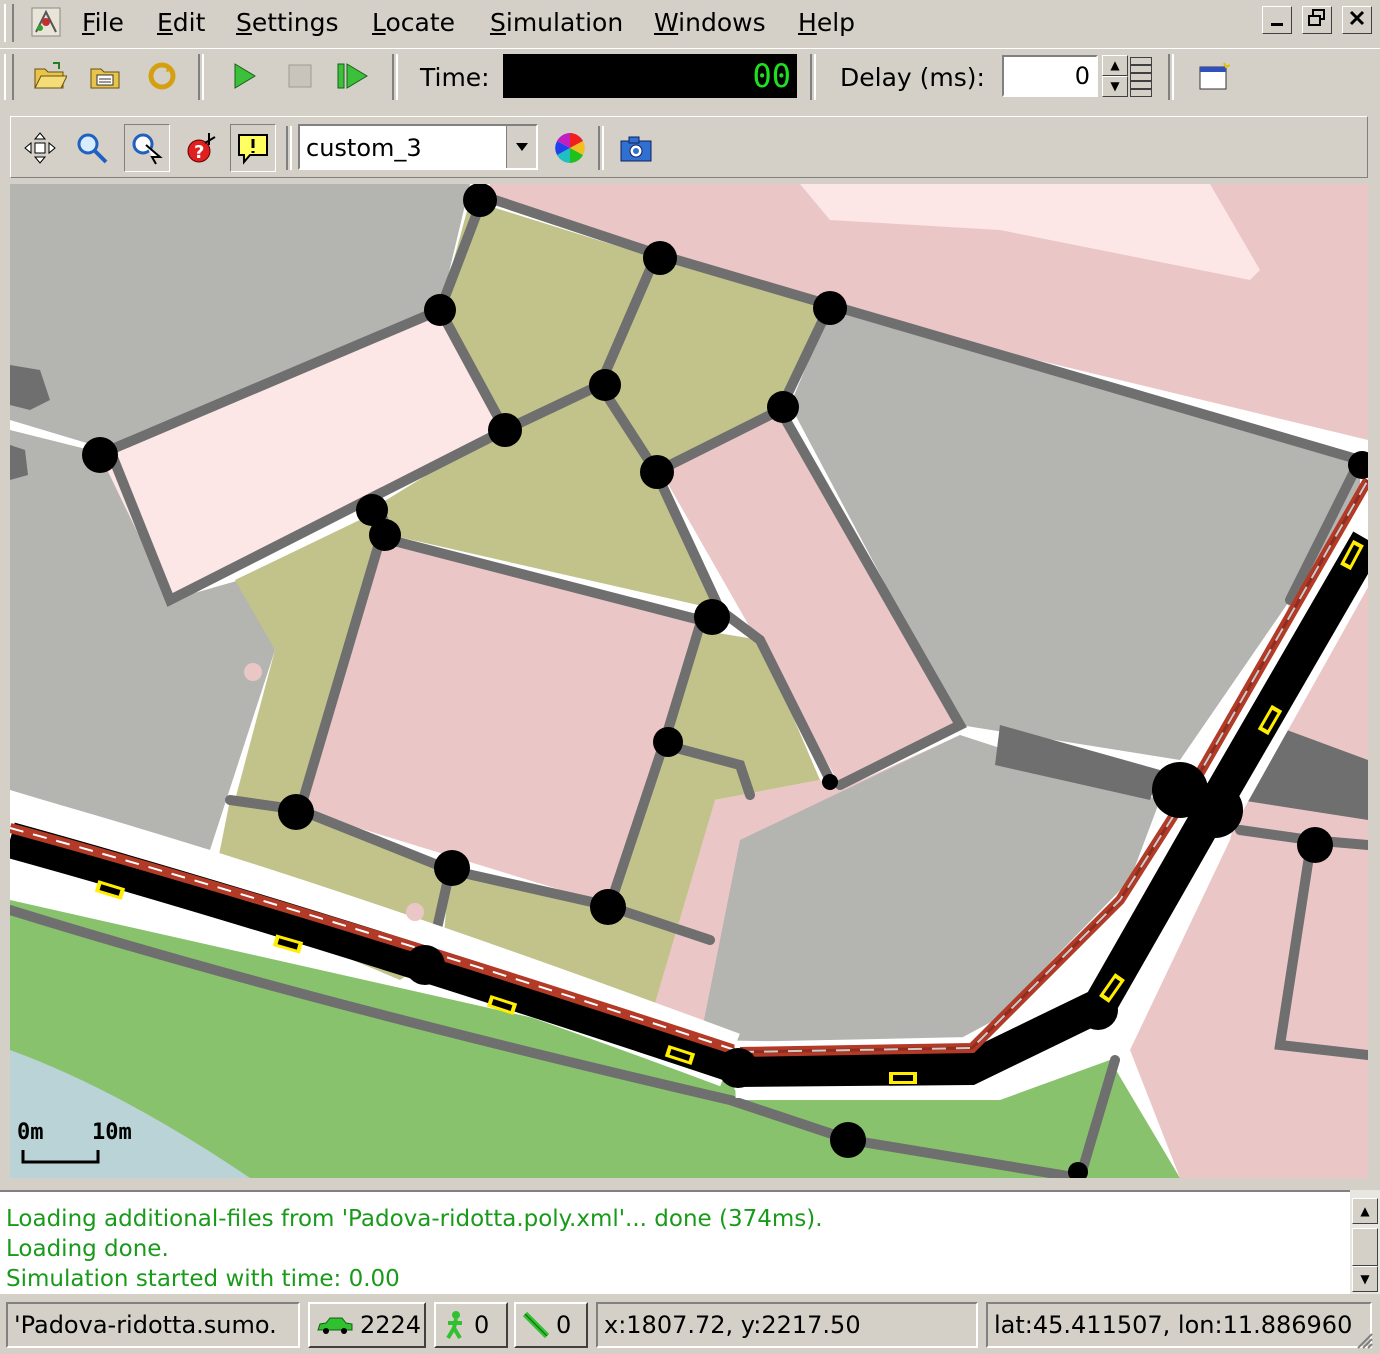 This screenshot has width=1380, height=1354. Describe the element at coordinates (454, 1325) in the screenshot. I see `person-icon` at that location.